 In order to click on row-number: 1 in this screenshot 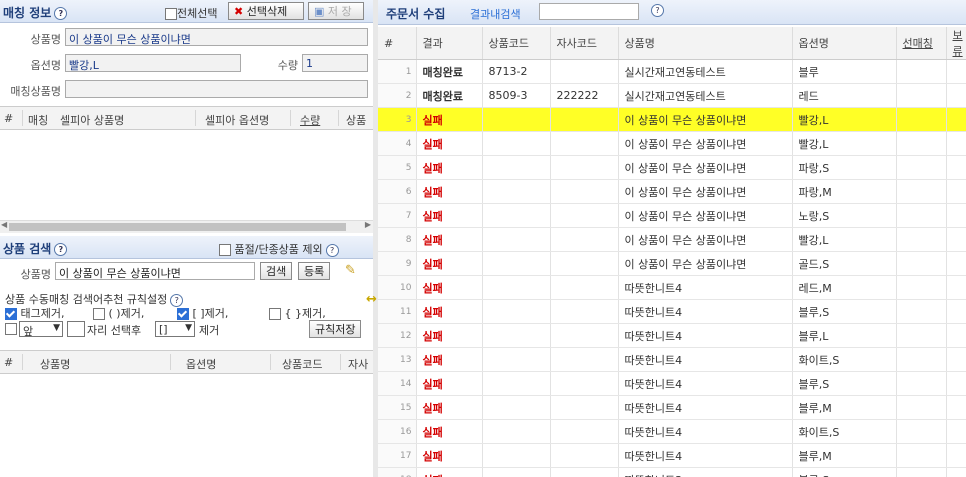, I will do `click(397, 71)`.